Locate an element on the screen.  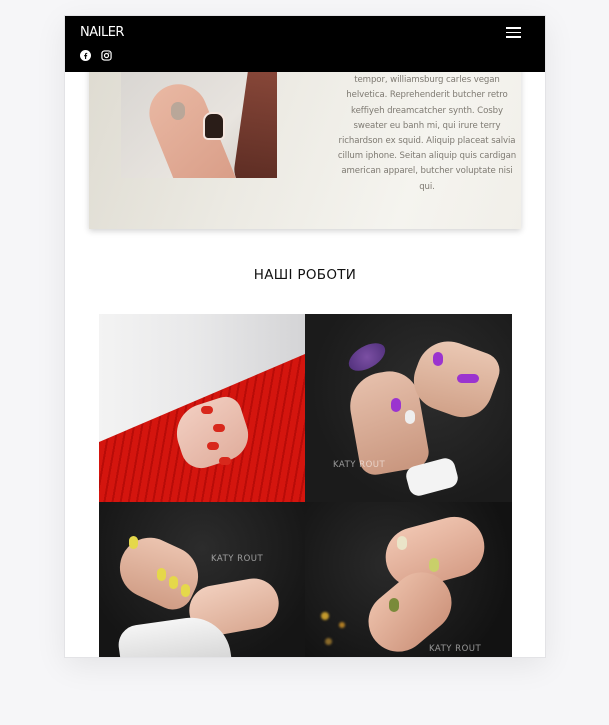
instagram-icon is located at coordinates (106, 55).